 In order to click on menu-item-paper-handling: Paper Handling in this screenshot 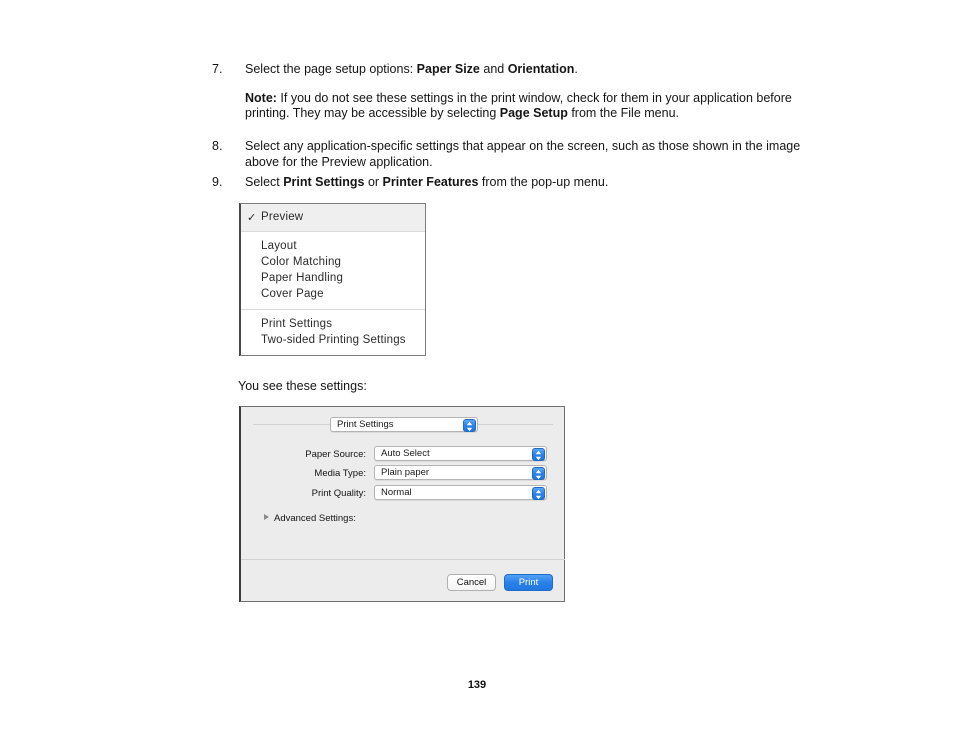, I will do `click(333, 278)`.